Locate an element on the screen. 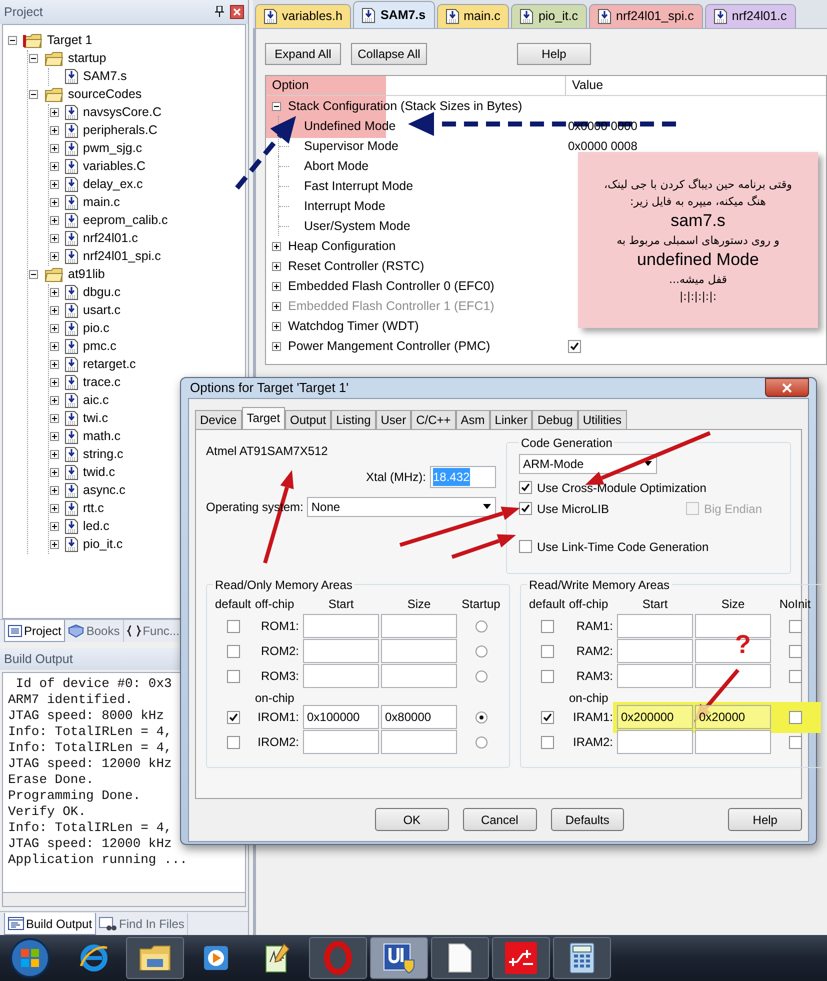  tree-item: dbgu.c is located at coordinates (102, 292).